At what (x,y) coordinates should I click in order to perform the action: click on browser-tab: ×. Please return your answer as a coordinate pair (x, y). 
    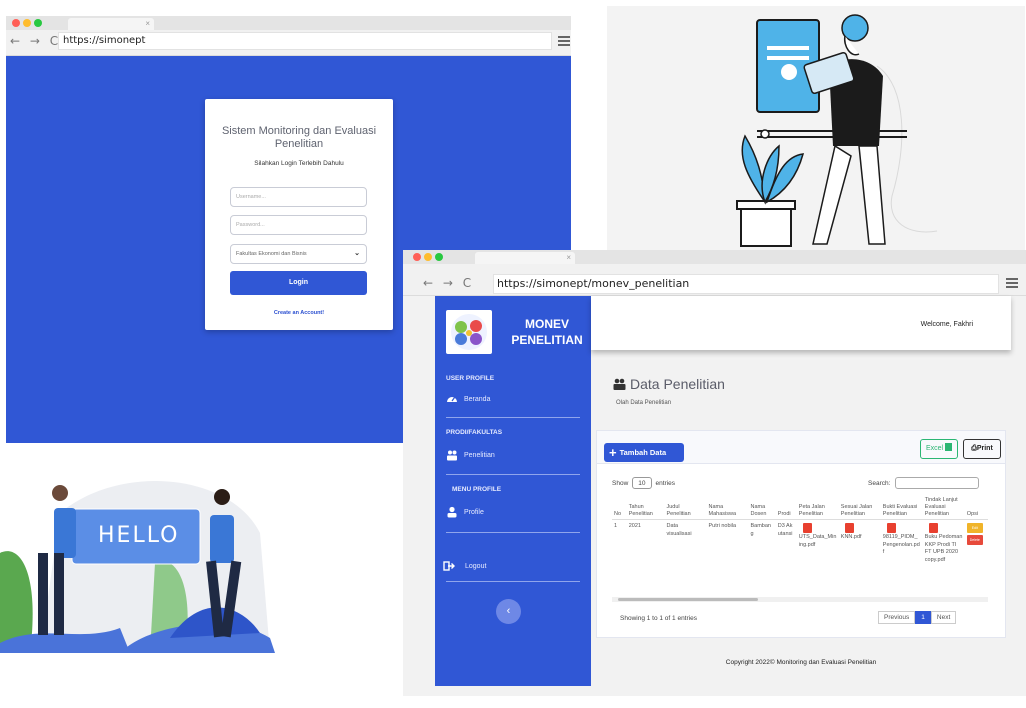
    Looking at the image, I should click on (111, 24).